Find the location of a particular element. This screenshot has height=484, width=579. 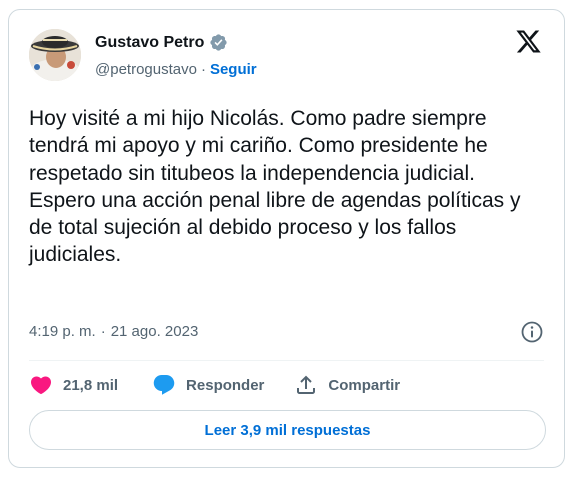

share-label: Compartir is located at coordinates (364, 385).